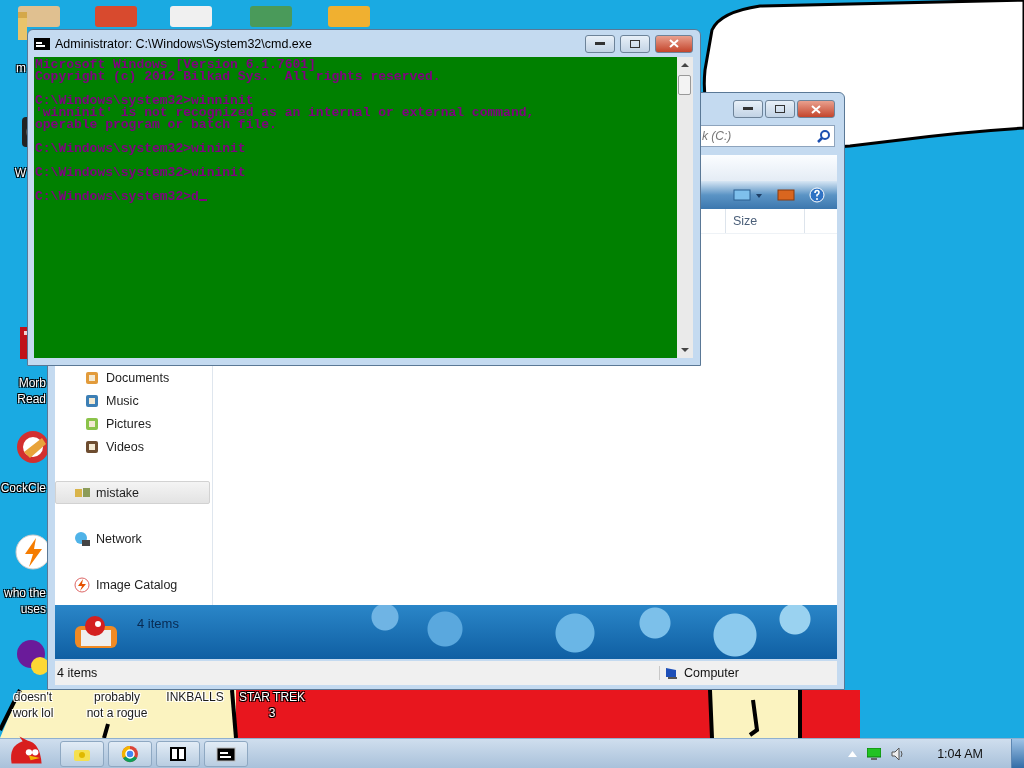  What do you see at coordinates (195, 697) in the screenshot?
I see `desktop-icon-label: INKBALLS` at bounding box center [195, 697].